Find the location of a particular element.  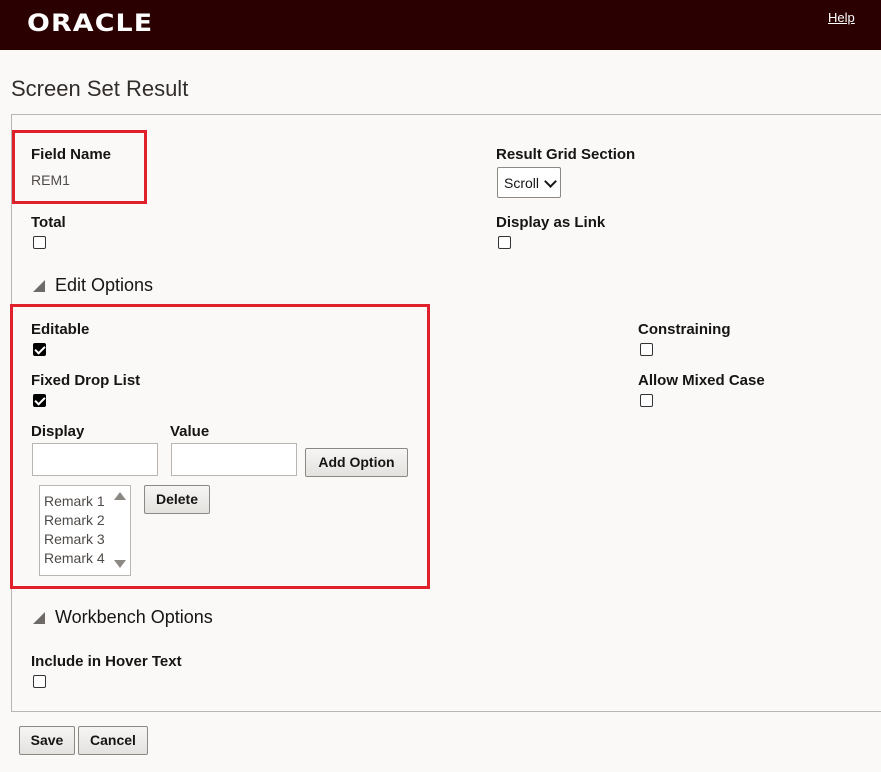

display-as-link-checkbox is located at coordinates (504, 242).